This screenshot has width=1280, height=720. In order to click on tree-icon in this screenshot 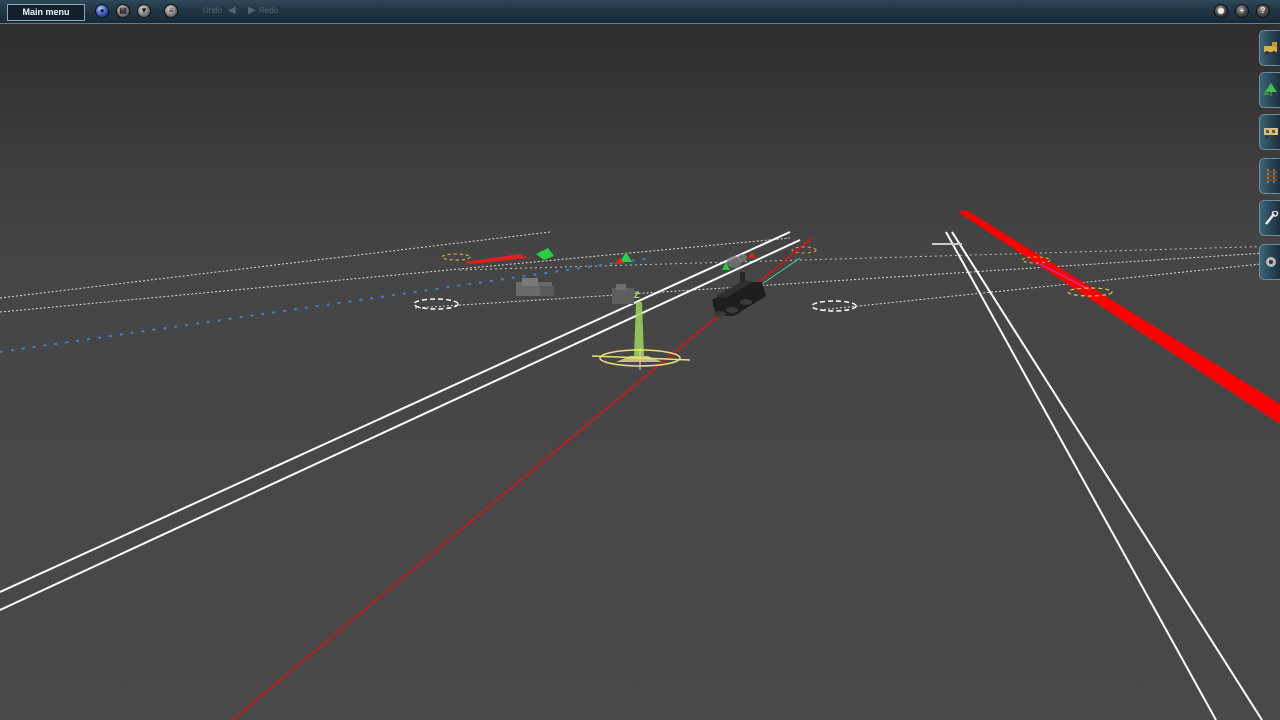, I will do `click(1270, 89)`.